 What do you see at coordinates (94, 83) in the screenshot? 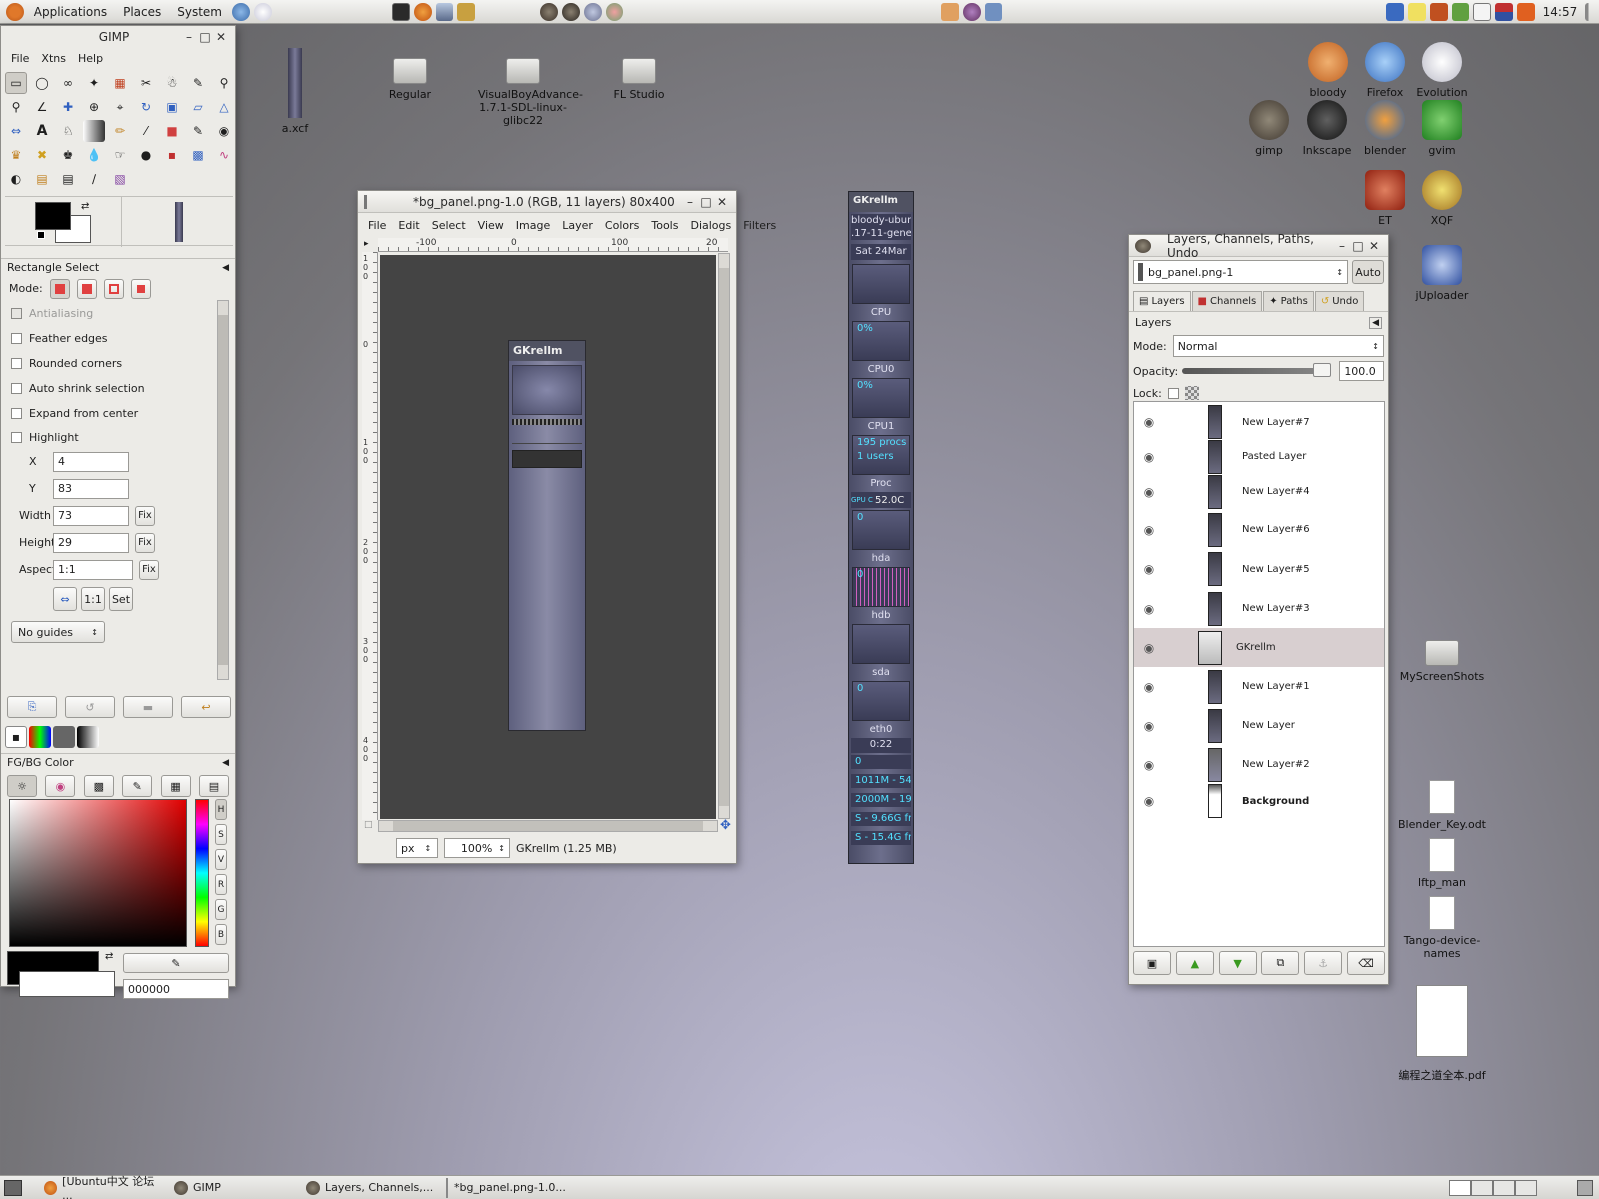
I see `fuzzy-select-icon: ✦` at bounding box center [94, 83].